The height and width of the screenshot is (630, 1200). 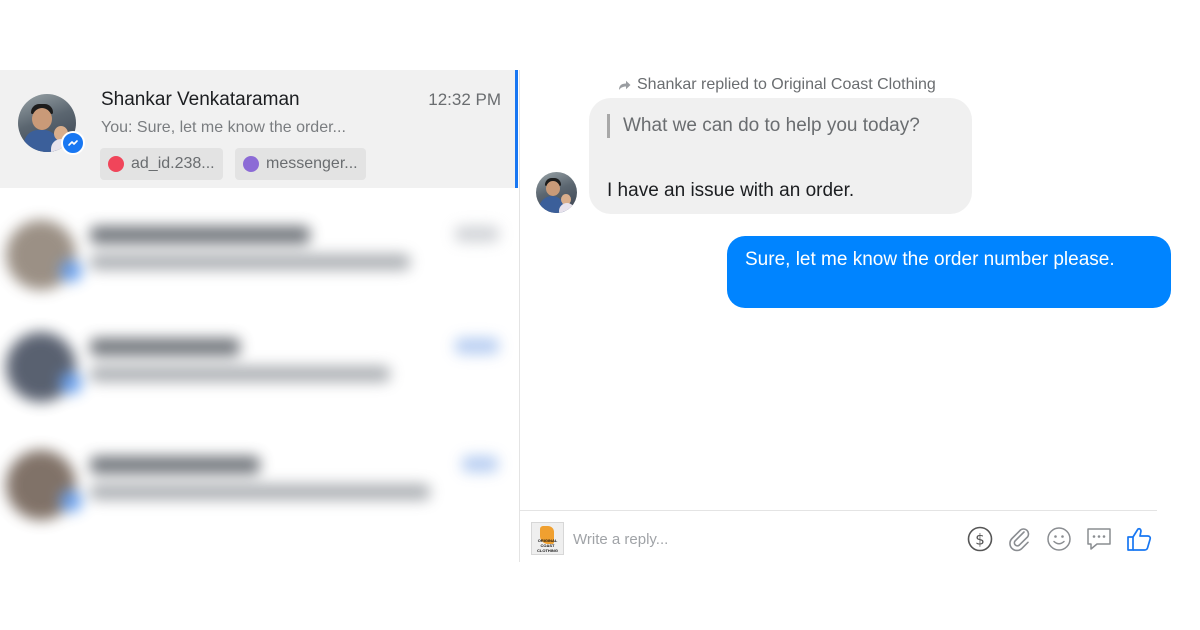 What do you see at coordinates (1020, 539) in the screenshot?
I see `attachment-icon` at bounding box center [1020, 539].